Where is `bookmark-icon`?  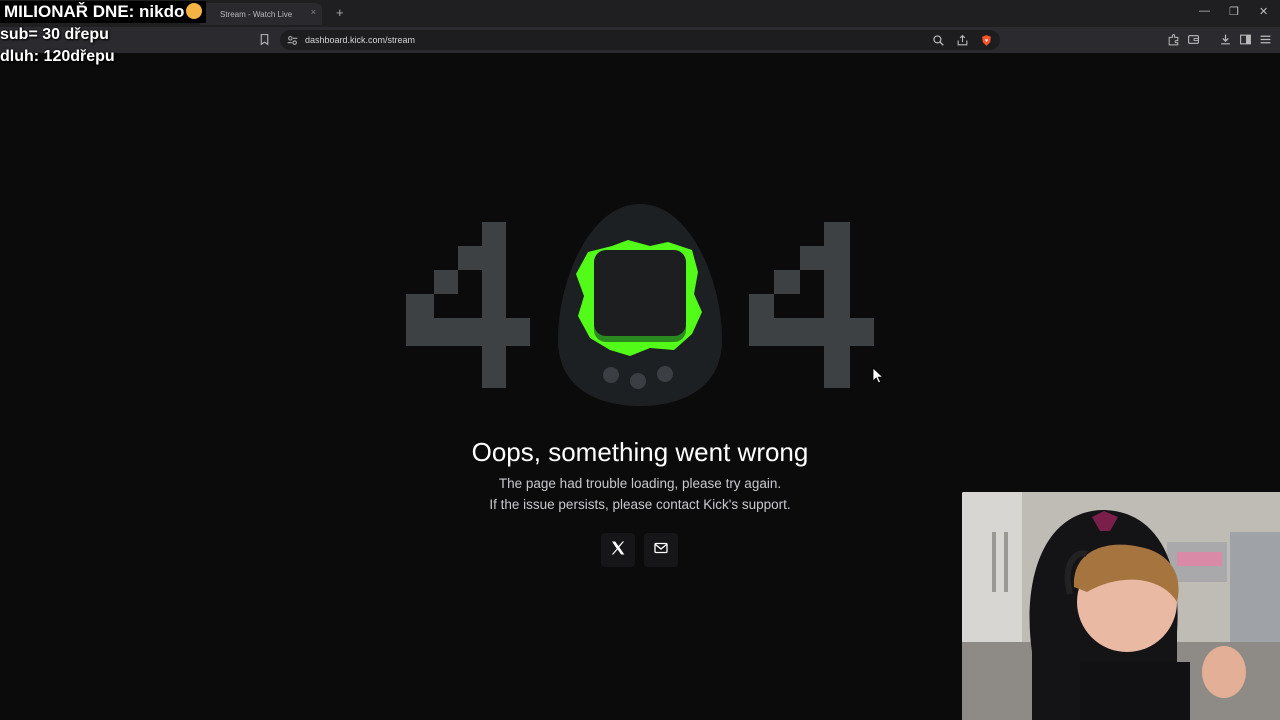 bookmark-icon is located at coordinates (264, 39).